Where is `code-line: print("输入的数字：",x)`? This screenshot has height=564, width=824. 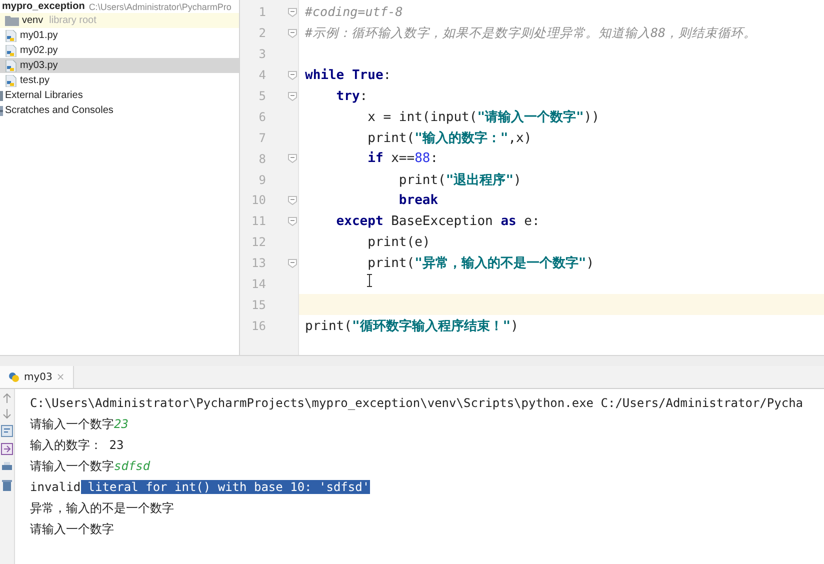 code-line: print("输入的数字：",x) is located at coordinates (449, 138).